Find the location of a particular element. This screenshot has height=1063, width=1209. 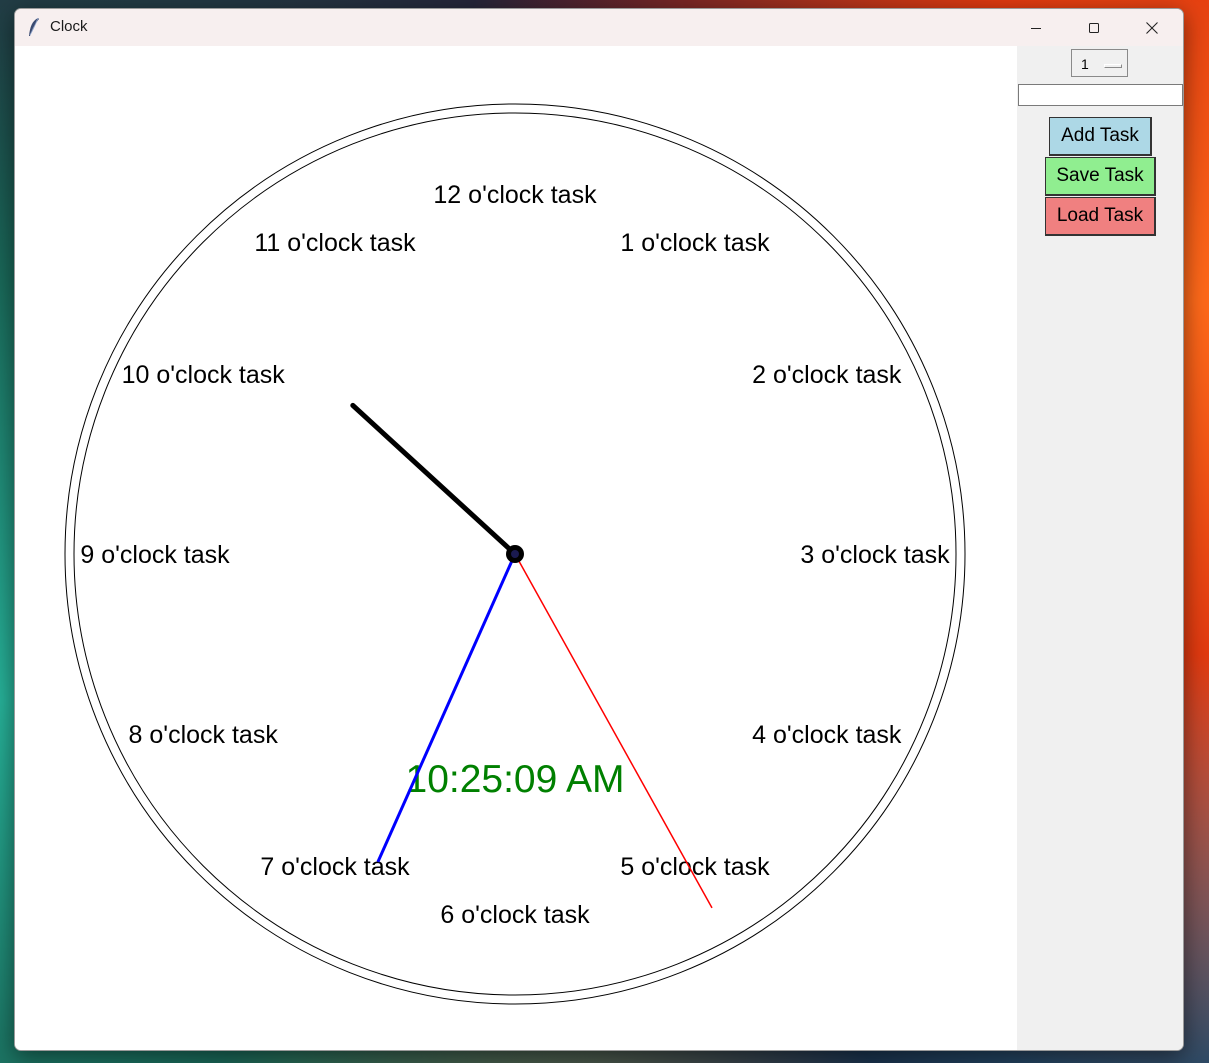

task-panel: 1 Add Task Save Task Load Task is located at coordinates (1100, 548).